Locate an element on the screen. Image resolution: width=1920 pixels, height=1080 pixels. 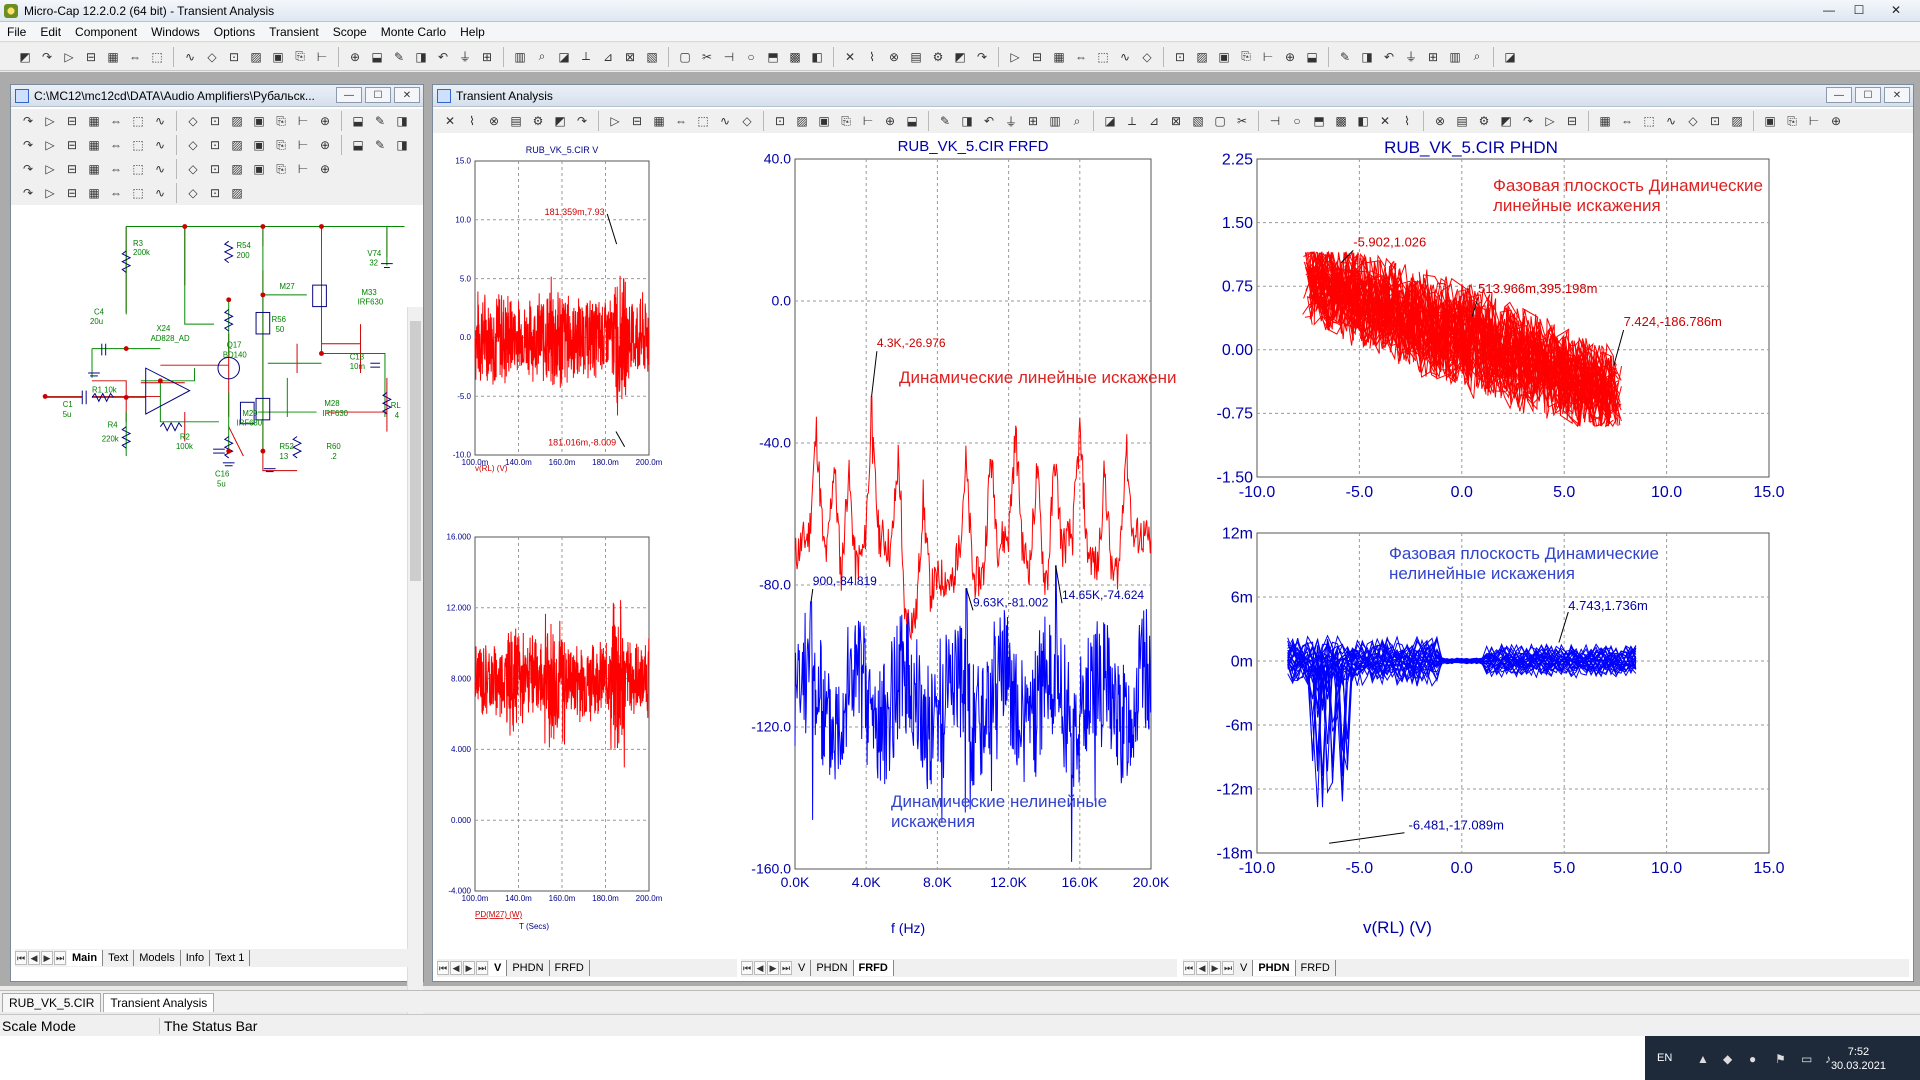
transient-tool-15-icon: ⊡ is located at coordinates (780, 121).